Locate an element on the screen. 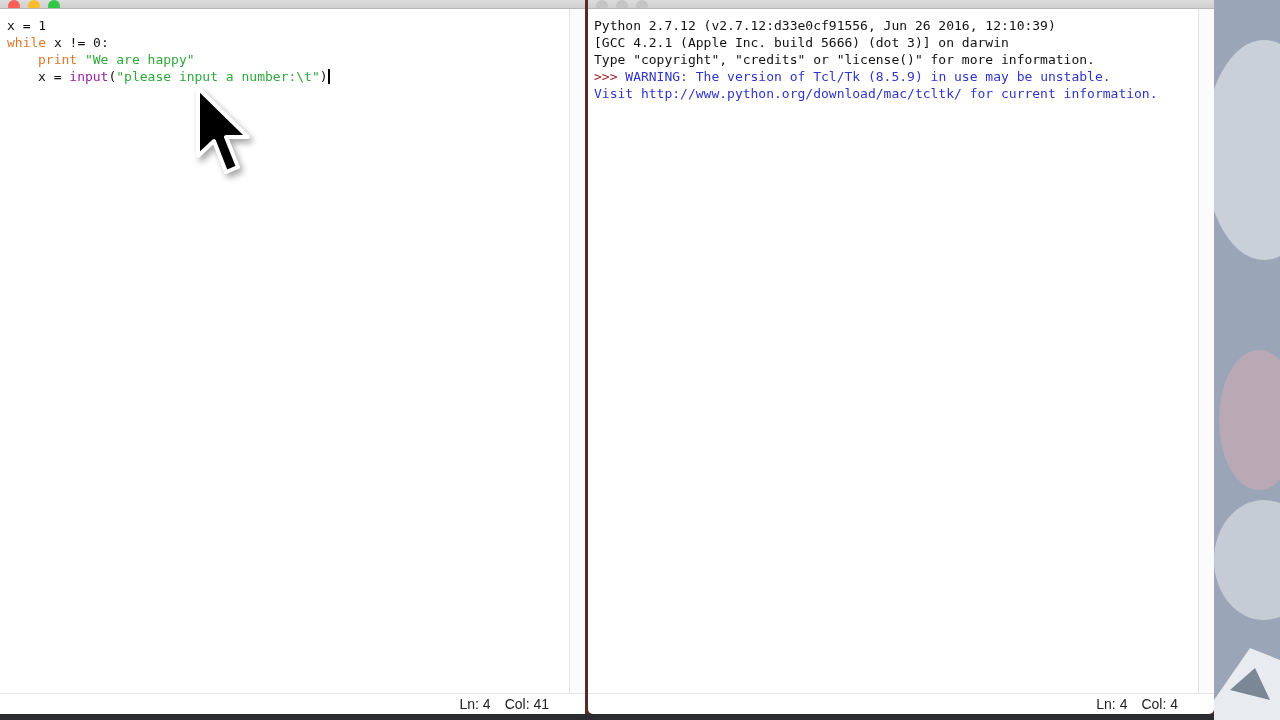 This screenshot has height=720, width=1280. code-line: x = input("please input a number:\t") is located at coordinates (184, 76).